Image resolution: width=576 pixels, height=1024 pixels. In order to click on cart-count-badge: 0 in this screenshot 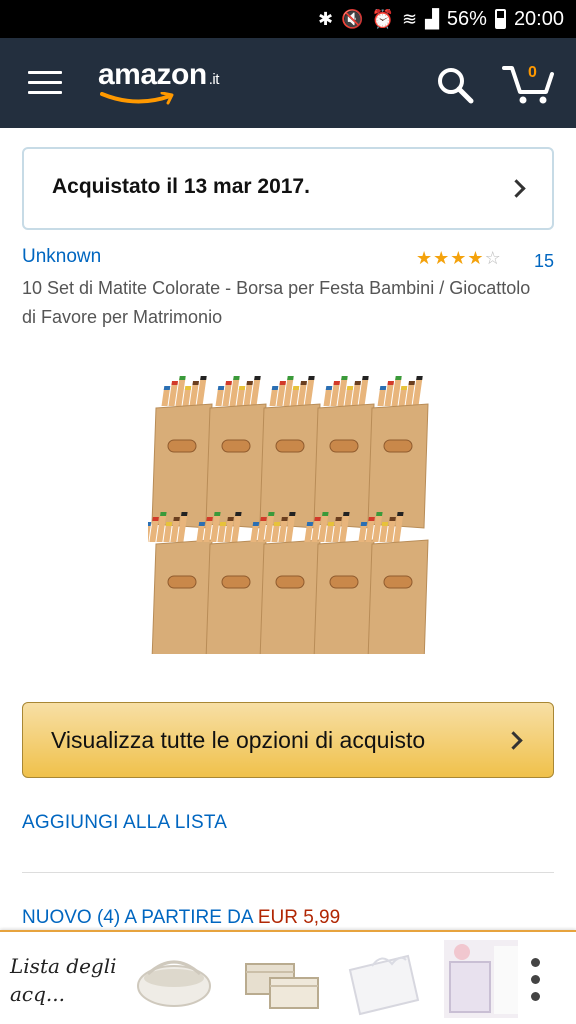, I will do `click(532, 72)`.